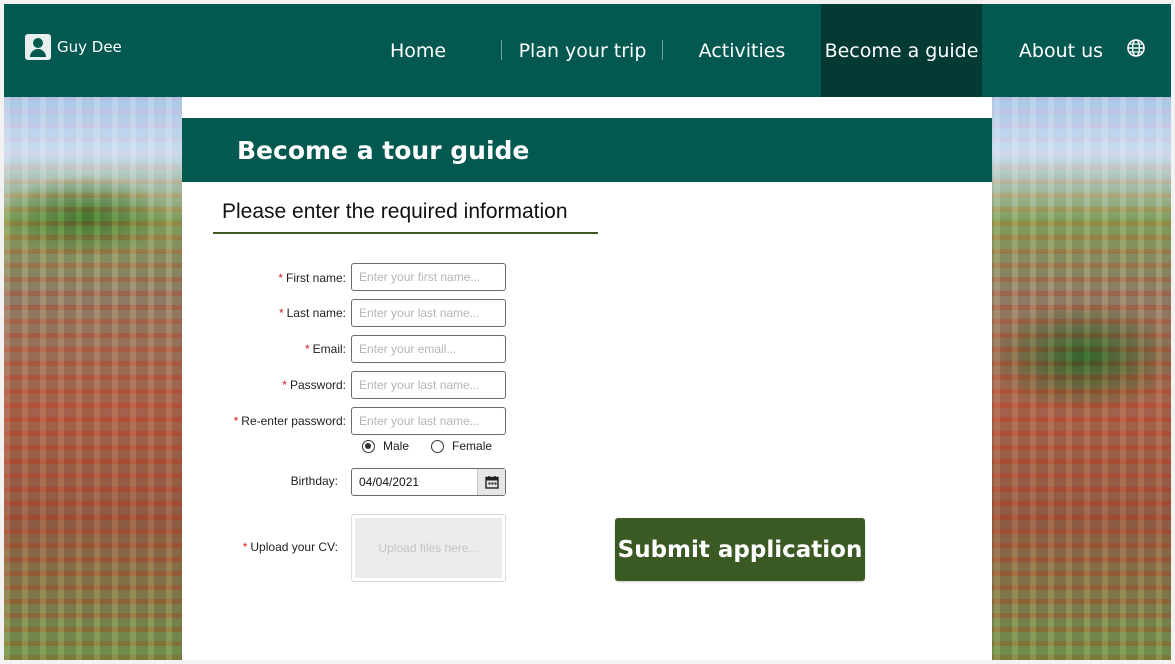  What do you see at coordinates (396, 446) in the screenshot?
I see `radio-male-label: Male` at bounding box center [396, 446].